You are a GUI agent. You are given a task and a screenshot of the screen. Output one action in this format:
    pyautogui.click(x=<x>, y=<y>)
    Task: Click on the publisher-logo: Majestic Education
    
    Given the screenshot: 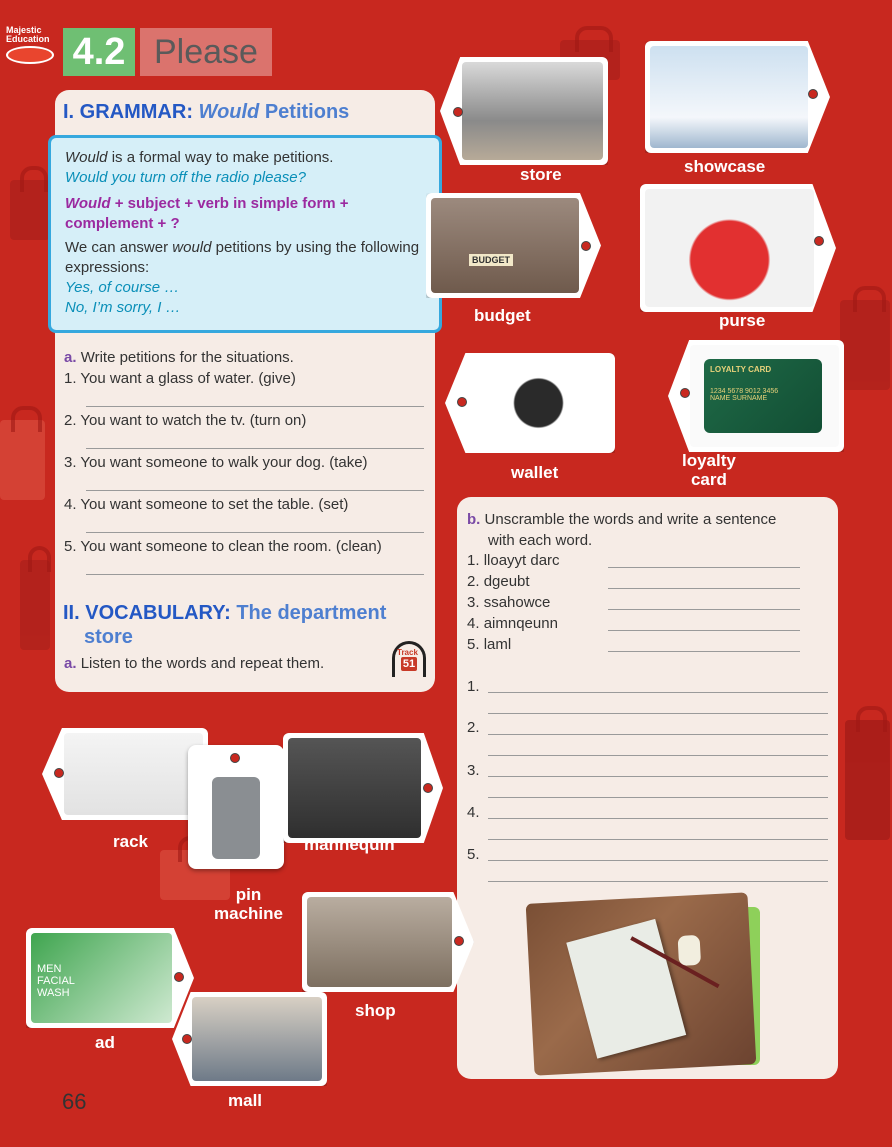 What is the action you would take?
    pyautogui.click(x=34, y=46)
    